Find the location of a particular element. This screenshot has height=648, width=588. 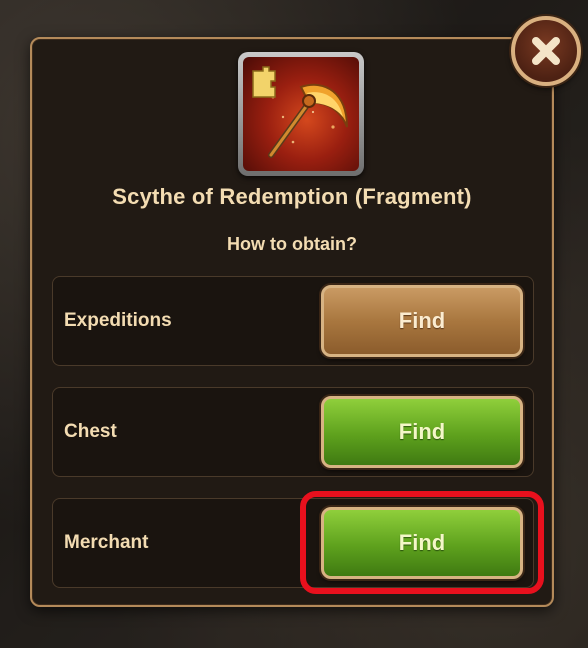

obtain-prompt: How to obtain? is located at coordinates (292, 244).